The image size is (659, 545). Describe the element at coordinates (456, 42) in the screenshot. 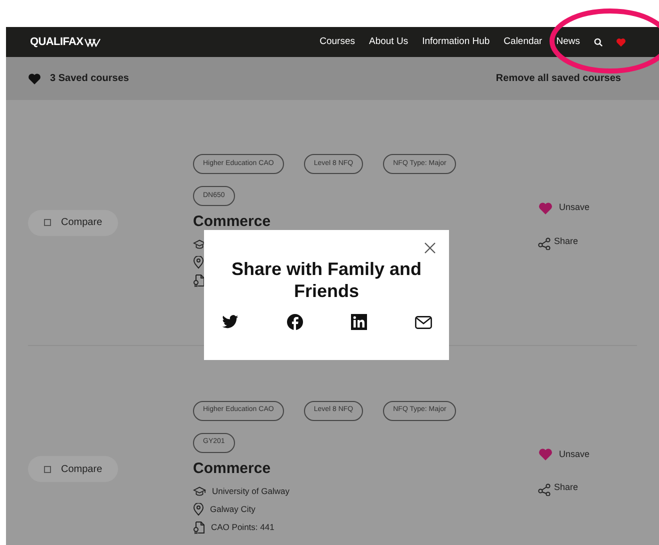

I see `nav-link: Information Hub` at that location.